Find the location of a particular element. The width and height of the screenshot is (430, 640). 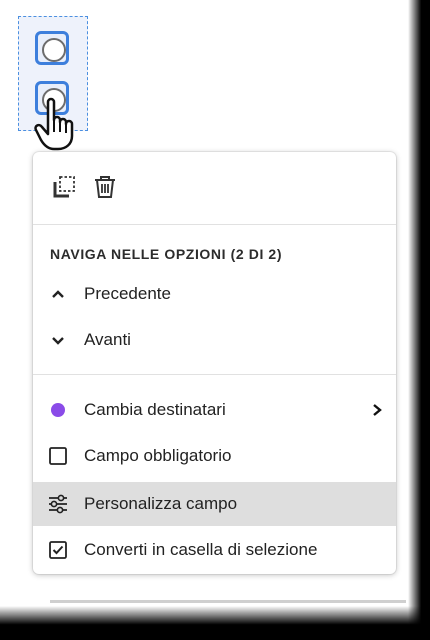

section-title: NAVIGA NELLE OPZIONI (2 DI 2) is located at coordinates (166, 254).